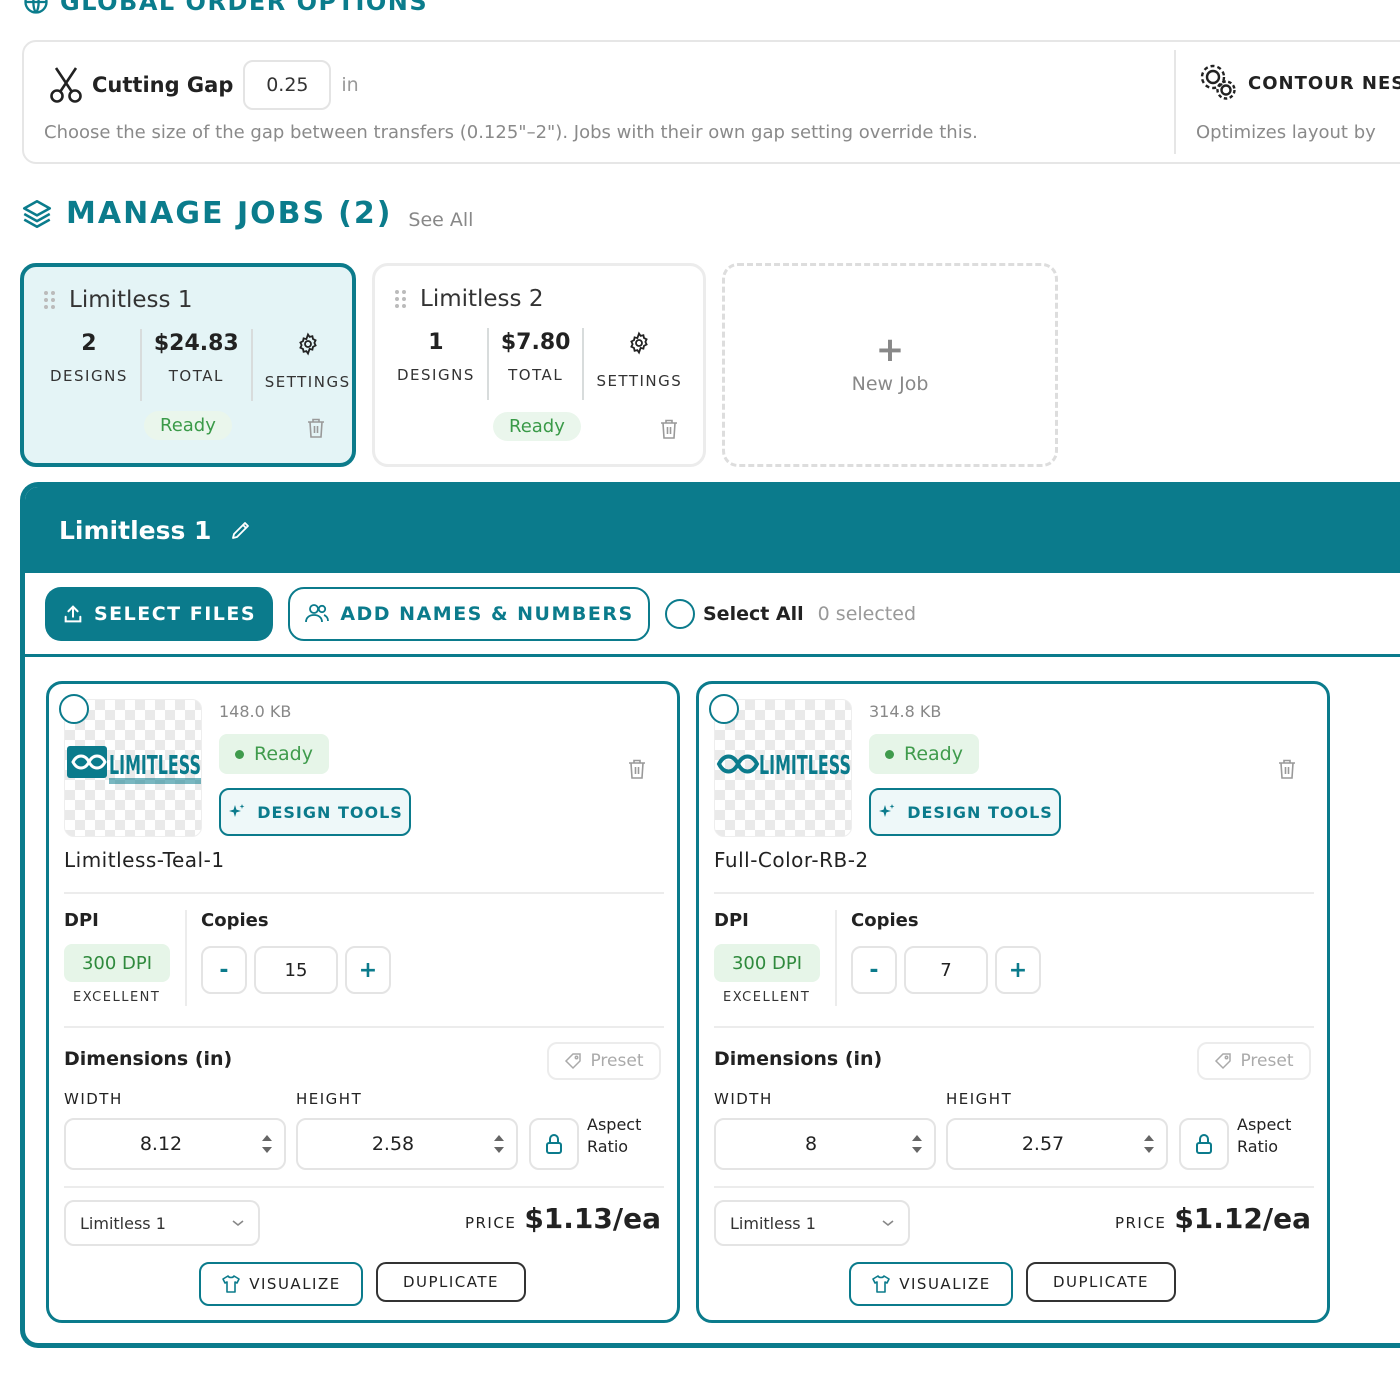  I want to click on gear-icon, so click(307, 344).